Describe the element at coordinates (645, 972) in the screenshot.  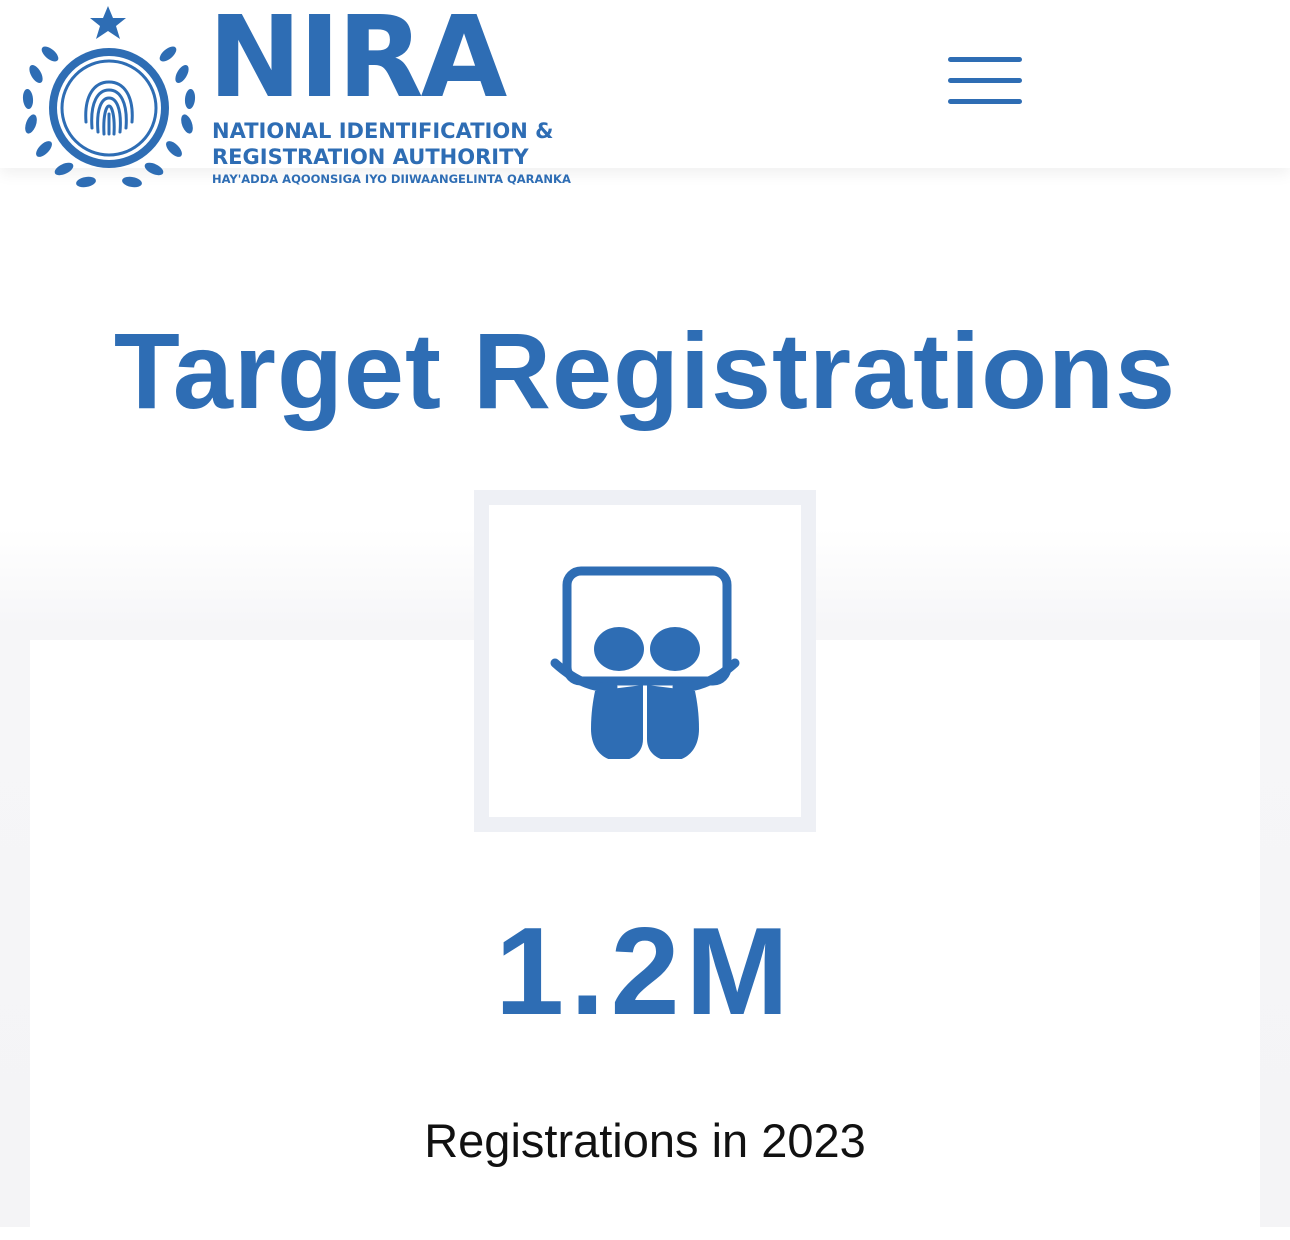
I see `stat-value: 1.2M` at that location.